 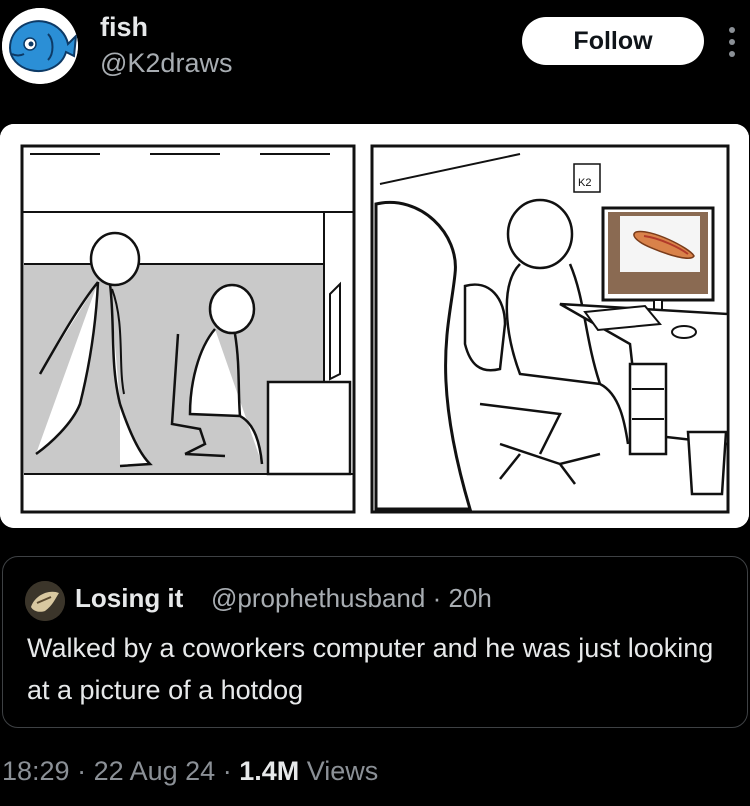 I want to click on views-count: 1.4M, so click(x=269, y=771).